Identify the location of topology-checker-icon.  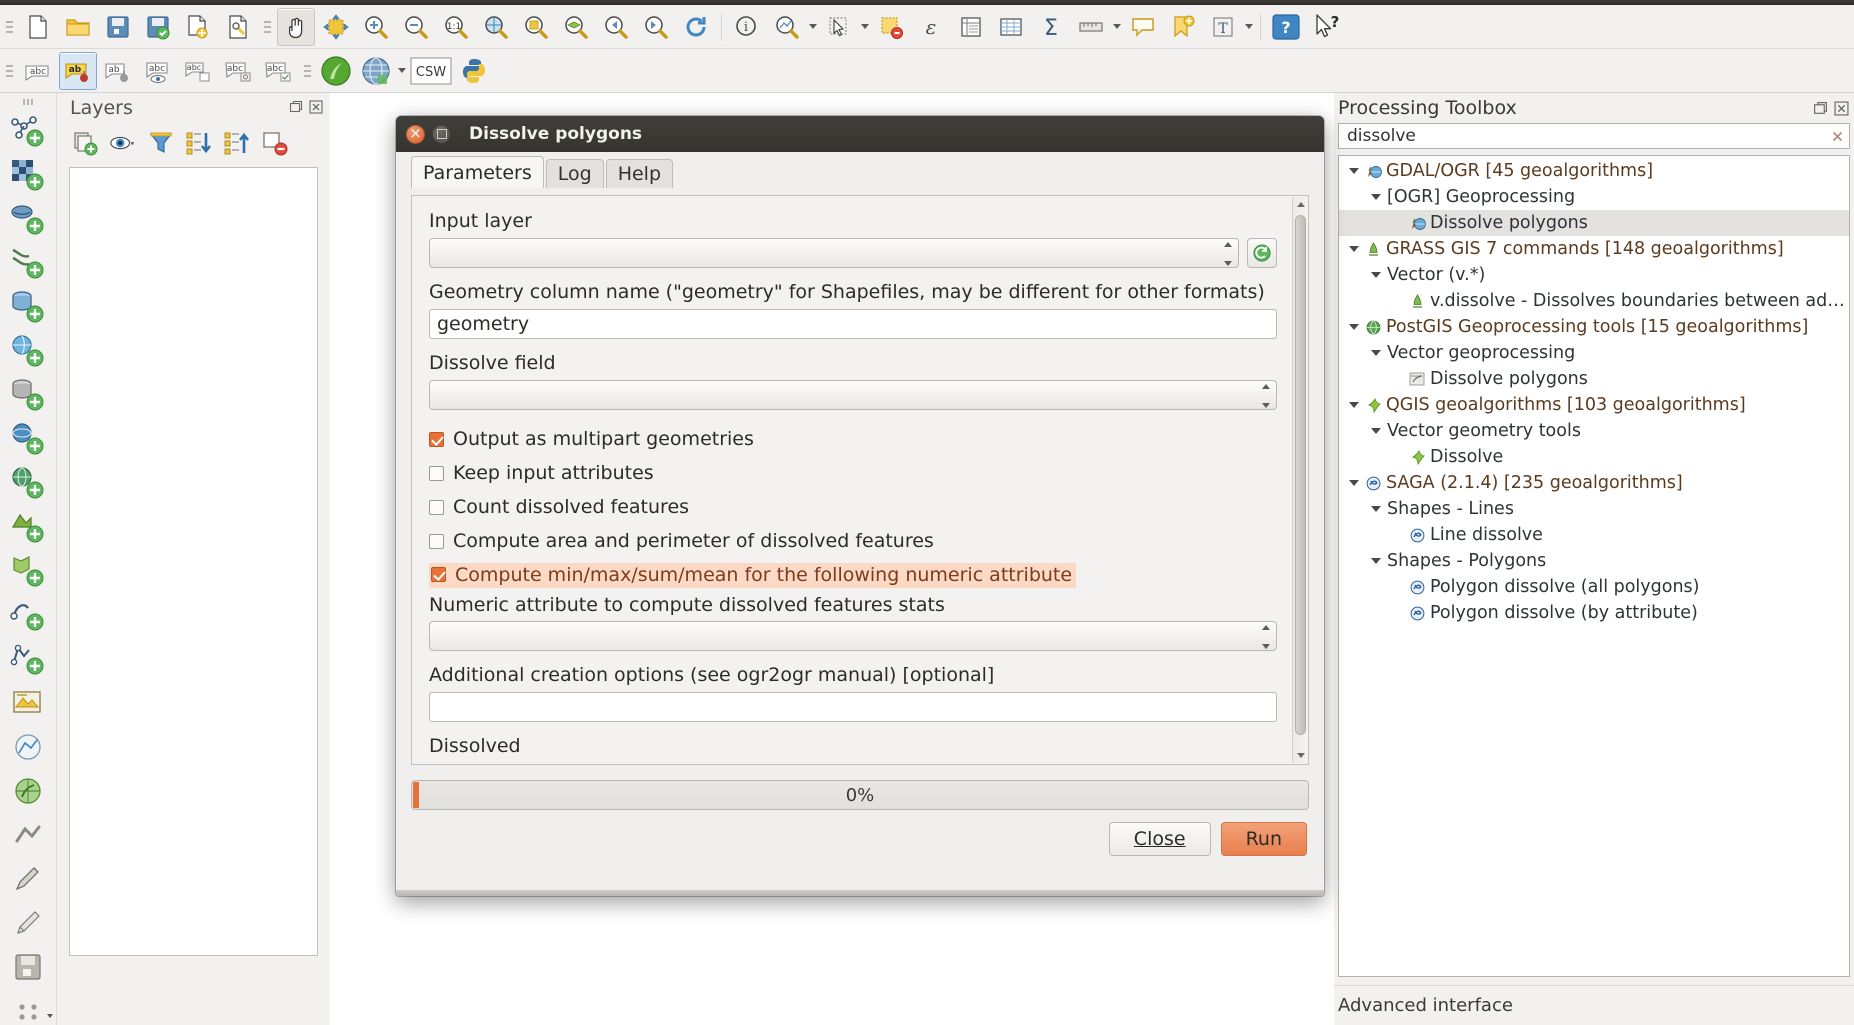
(28, 835).